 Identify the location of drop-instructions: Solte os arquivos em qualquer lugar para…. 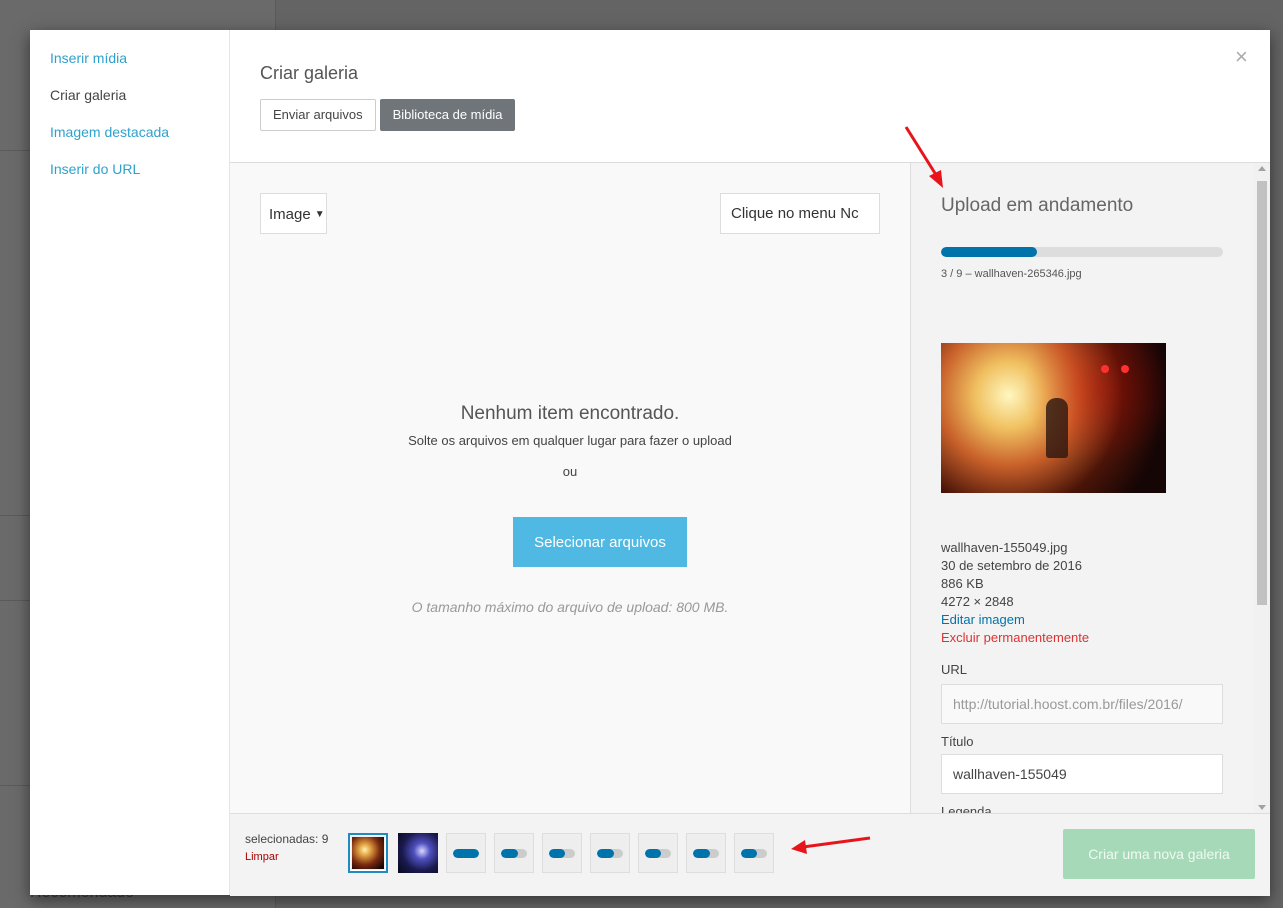
(570, 440).